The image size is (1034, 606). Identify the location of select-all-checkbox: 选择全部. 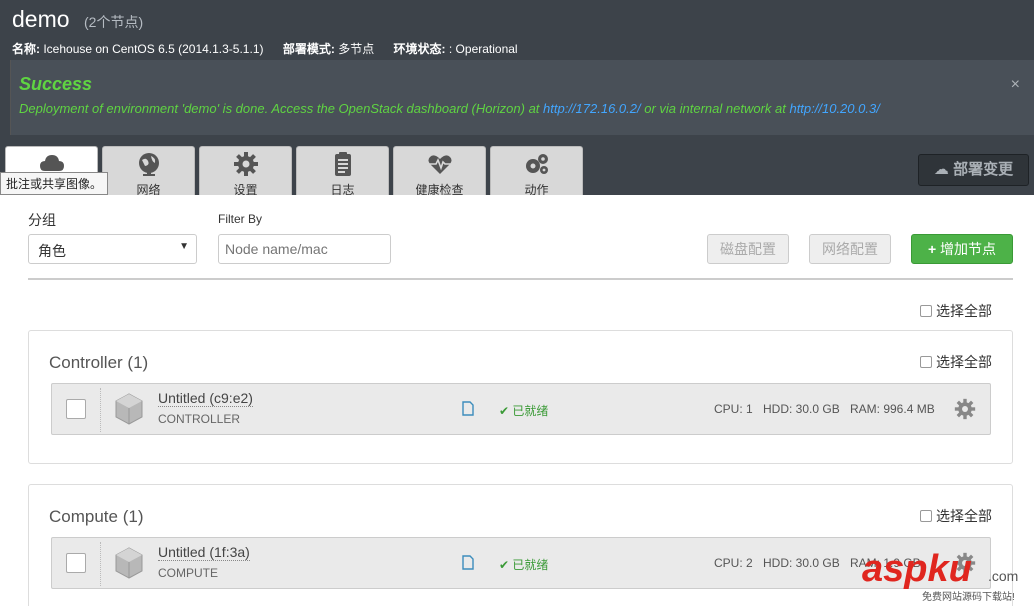
(956, 311).